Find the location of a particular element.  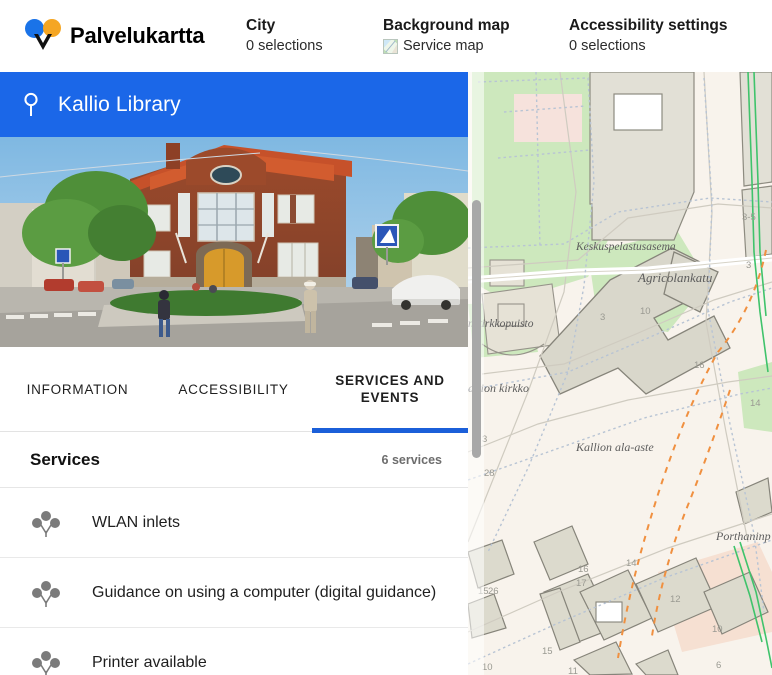

place-title: Kallio Library is located at coordinates (119, 104).